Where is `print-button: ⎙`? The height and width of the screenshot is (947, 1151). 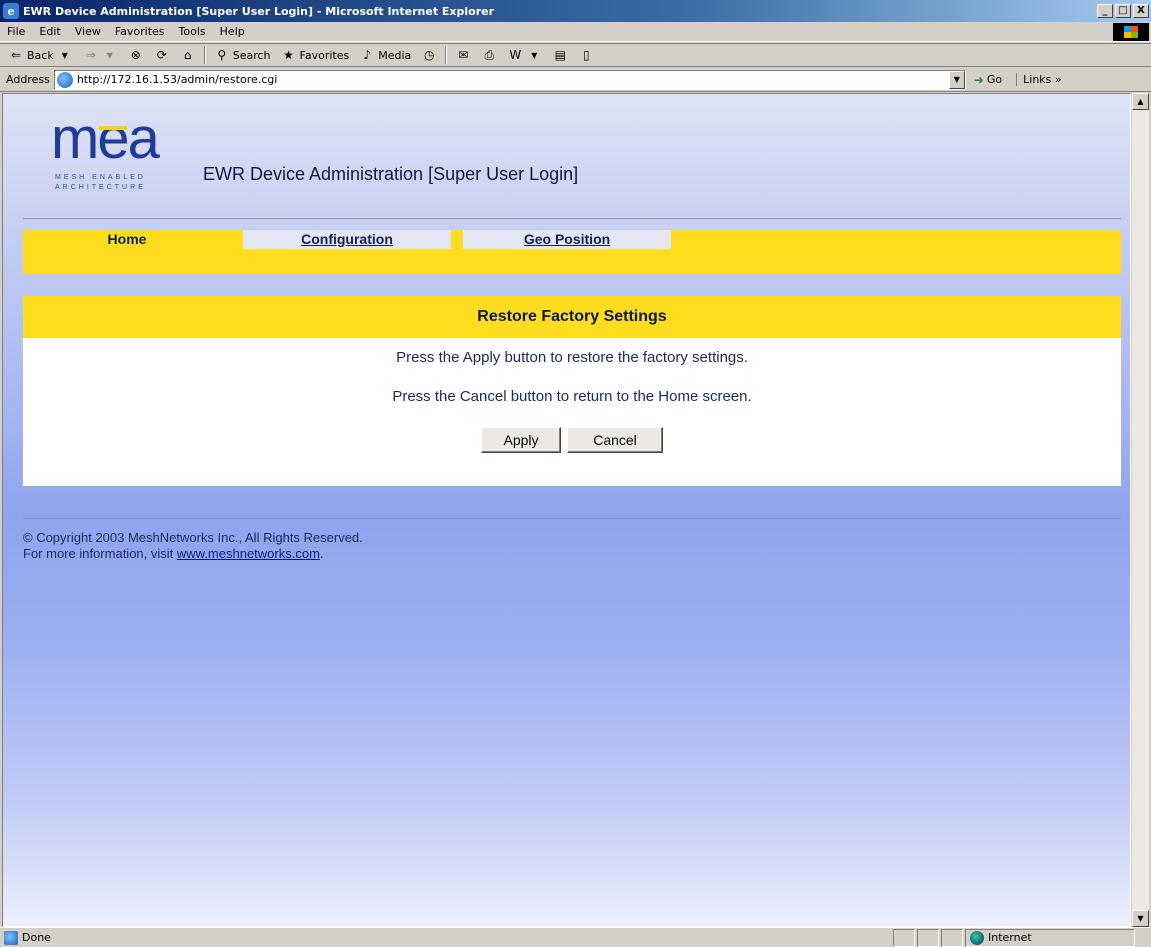 print-button: ⎙ is located at coordinates (489, 55).